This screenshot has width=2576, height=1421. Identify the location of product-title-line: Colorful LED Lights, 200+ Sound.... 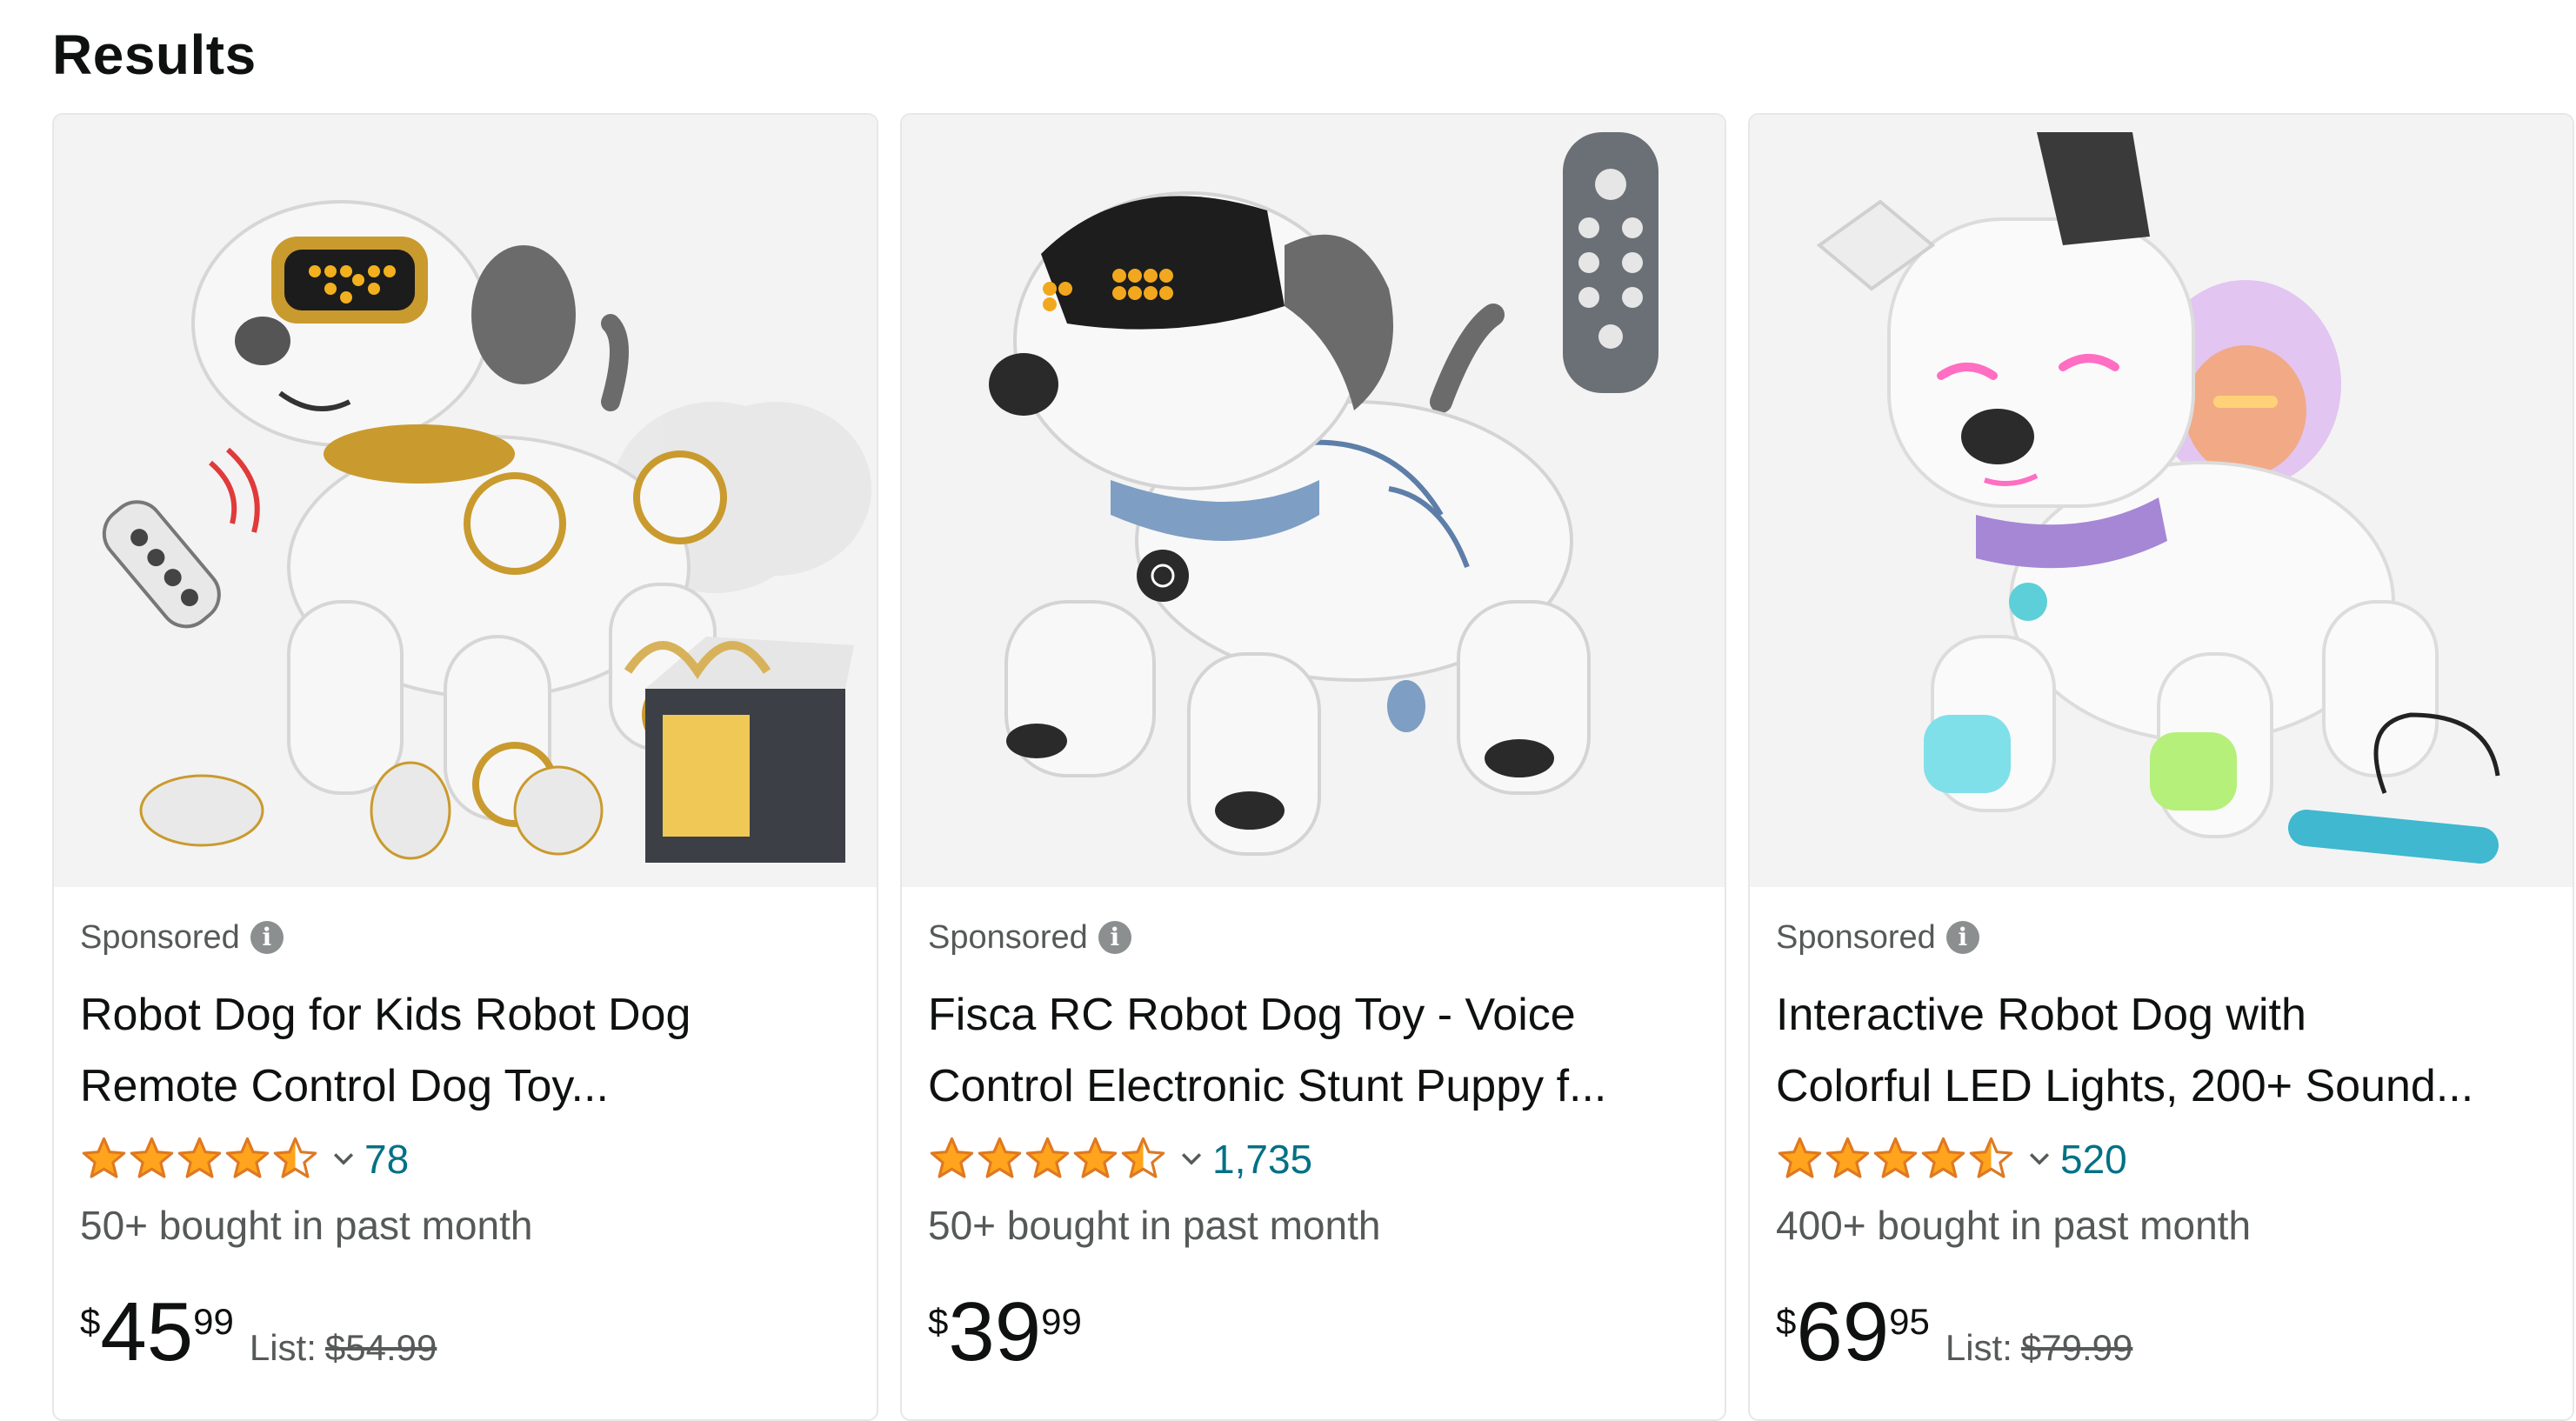
(2125, 1086).